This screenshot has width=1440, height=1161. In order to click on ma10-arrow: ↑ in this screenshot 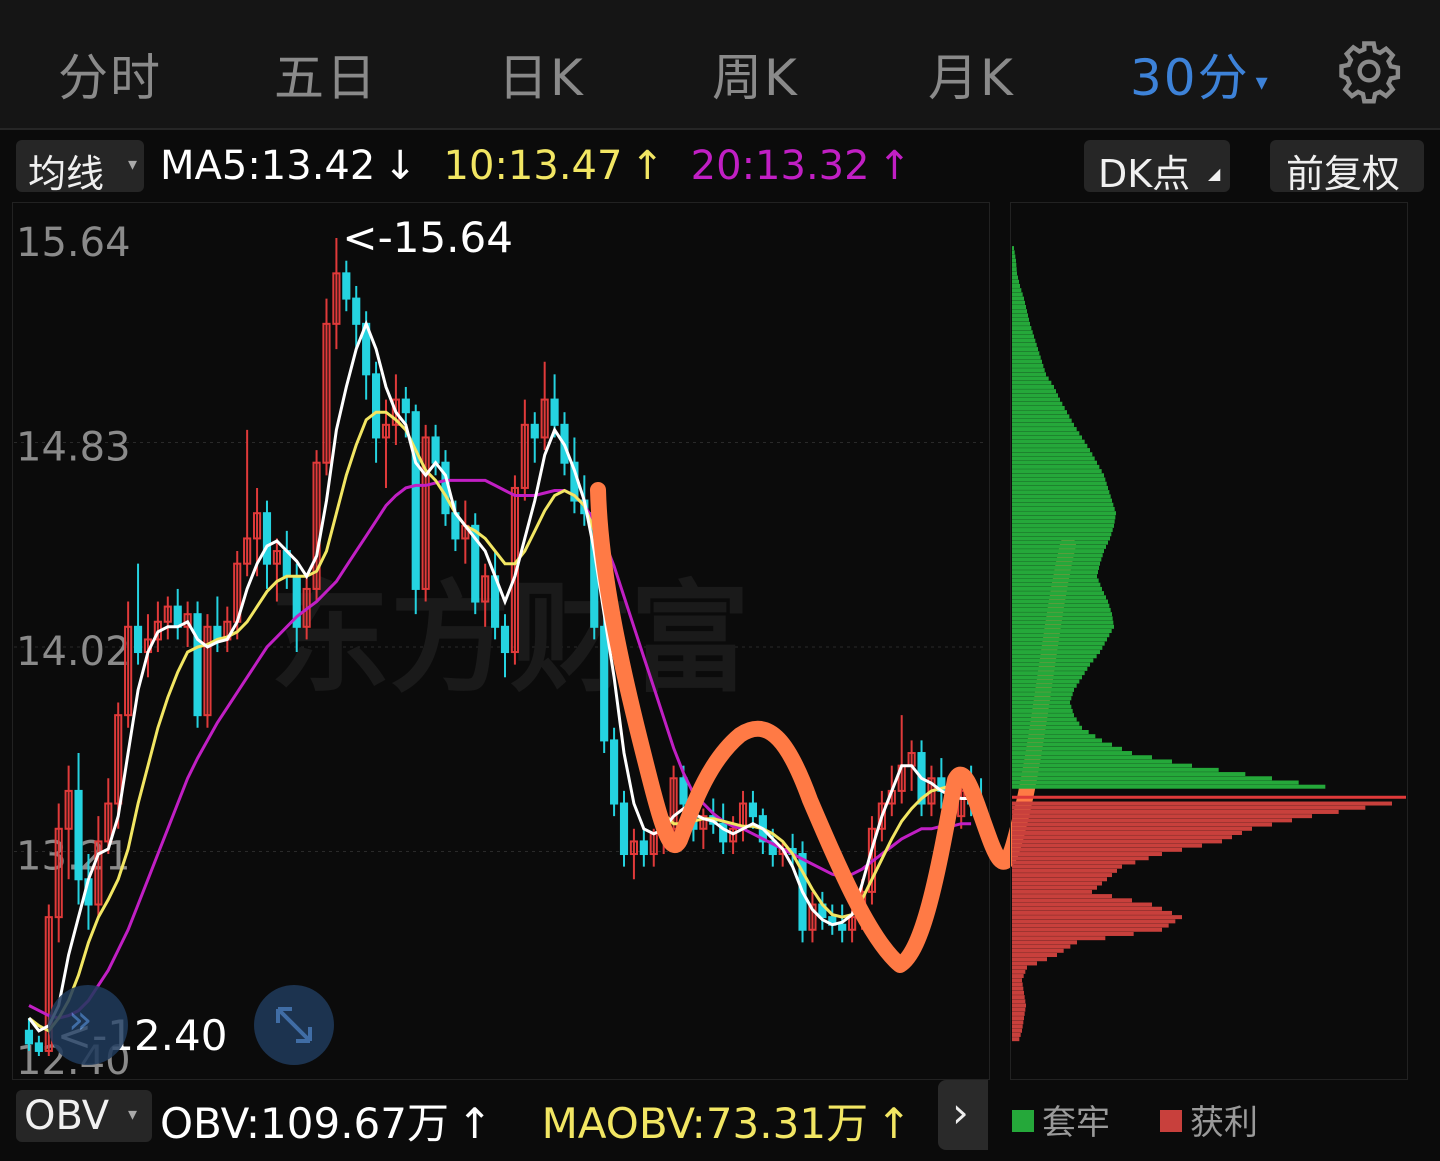, I will do `click(647, 166)`.